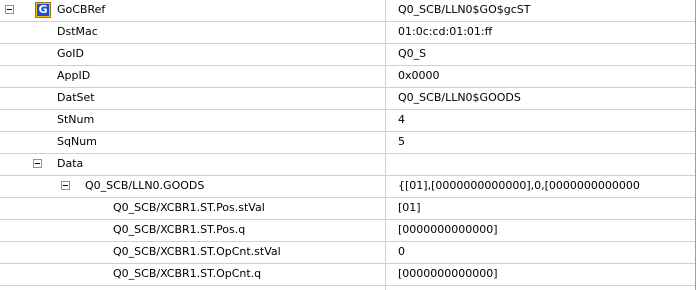 The height and width of the screenshot is (290, 696). I want to click on tree-row-goid: GoID Q0_S, so click(347, 55).